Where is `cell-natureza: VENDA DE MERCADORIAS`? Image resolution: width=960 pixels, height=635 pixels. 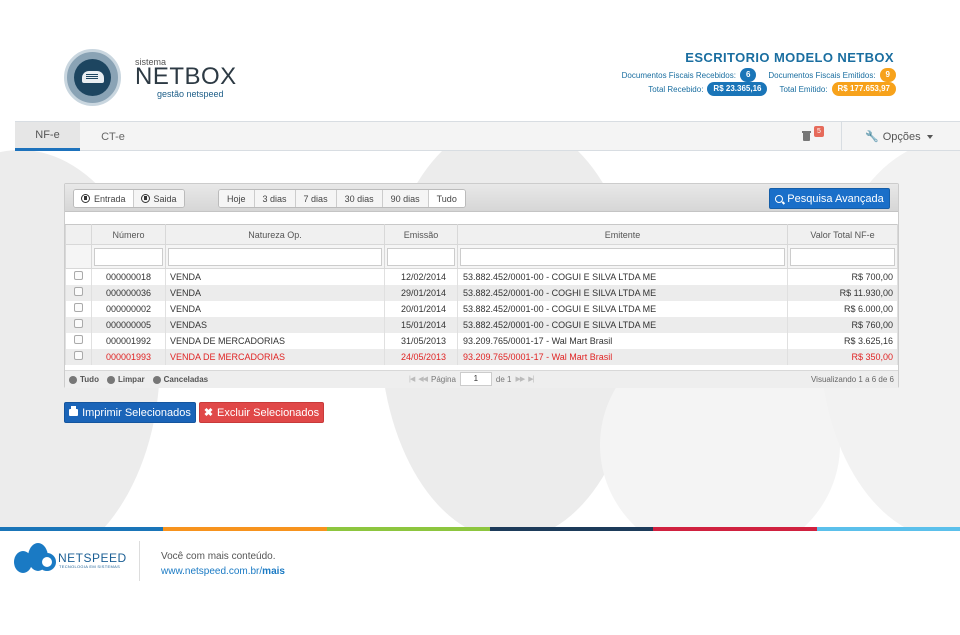
cell-natureza: VENDA DE MERCADORIAS is located at coordinates (275, 356).